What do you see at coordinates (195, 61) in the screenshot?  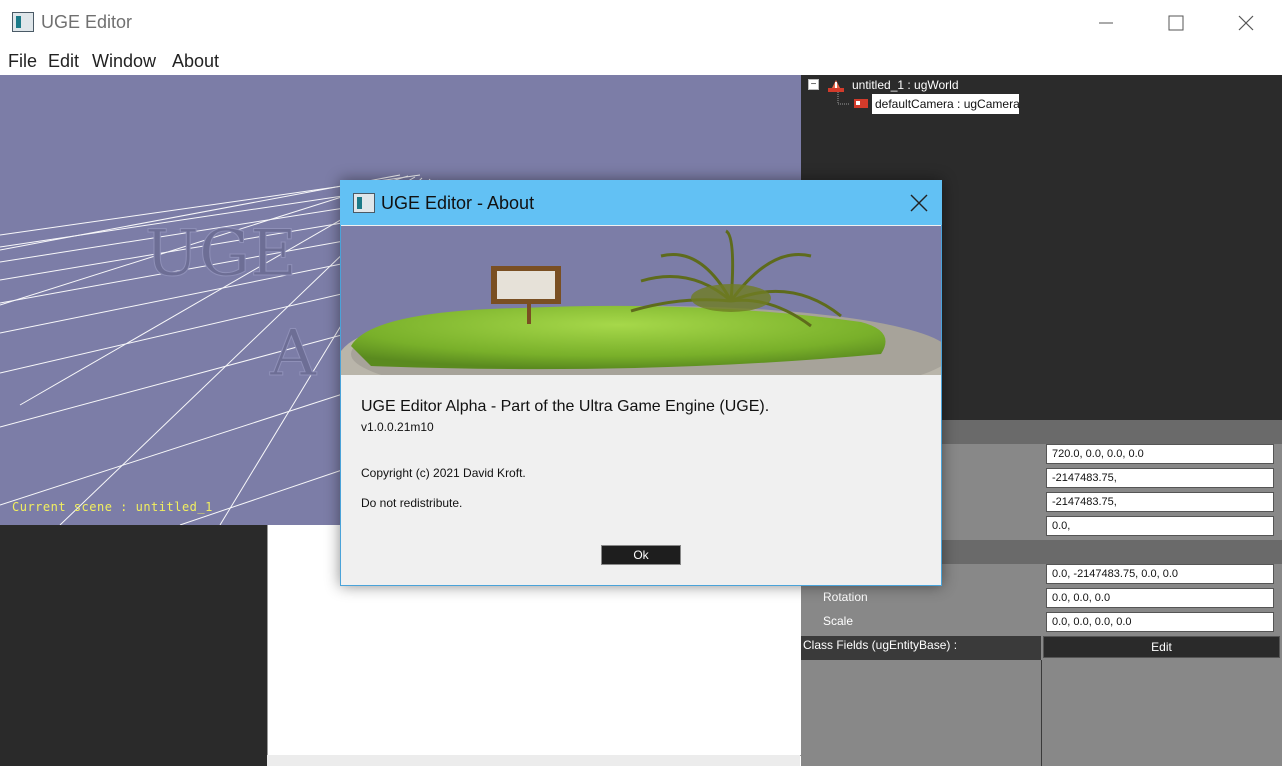 I see `menu-about: About` at bounding box center [195, 61].